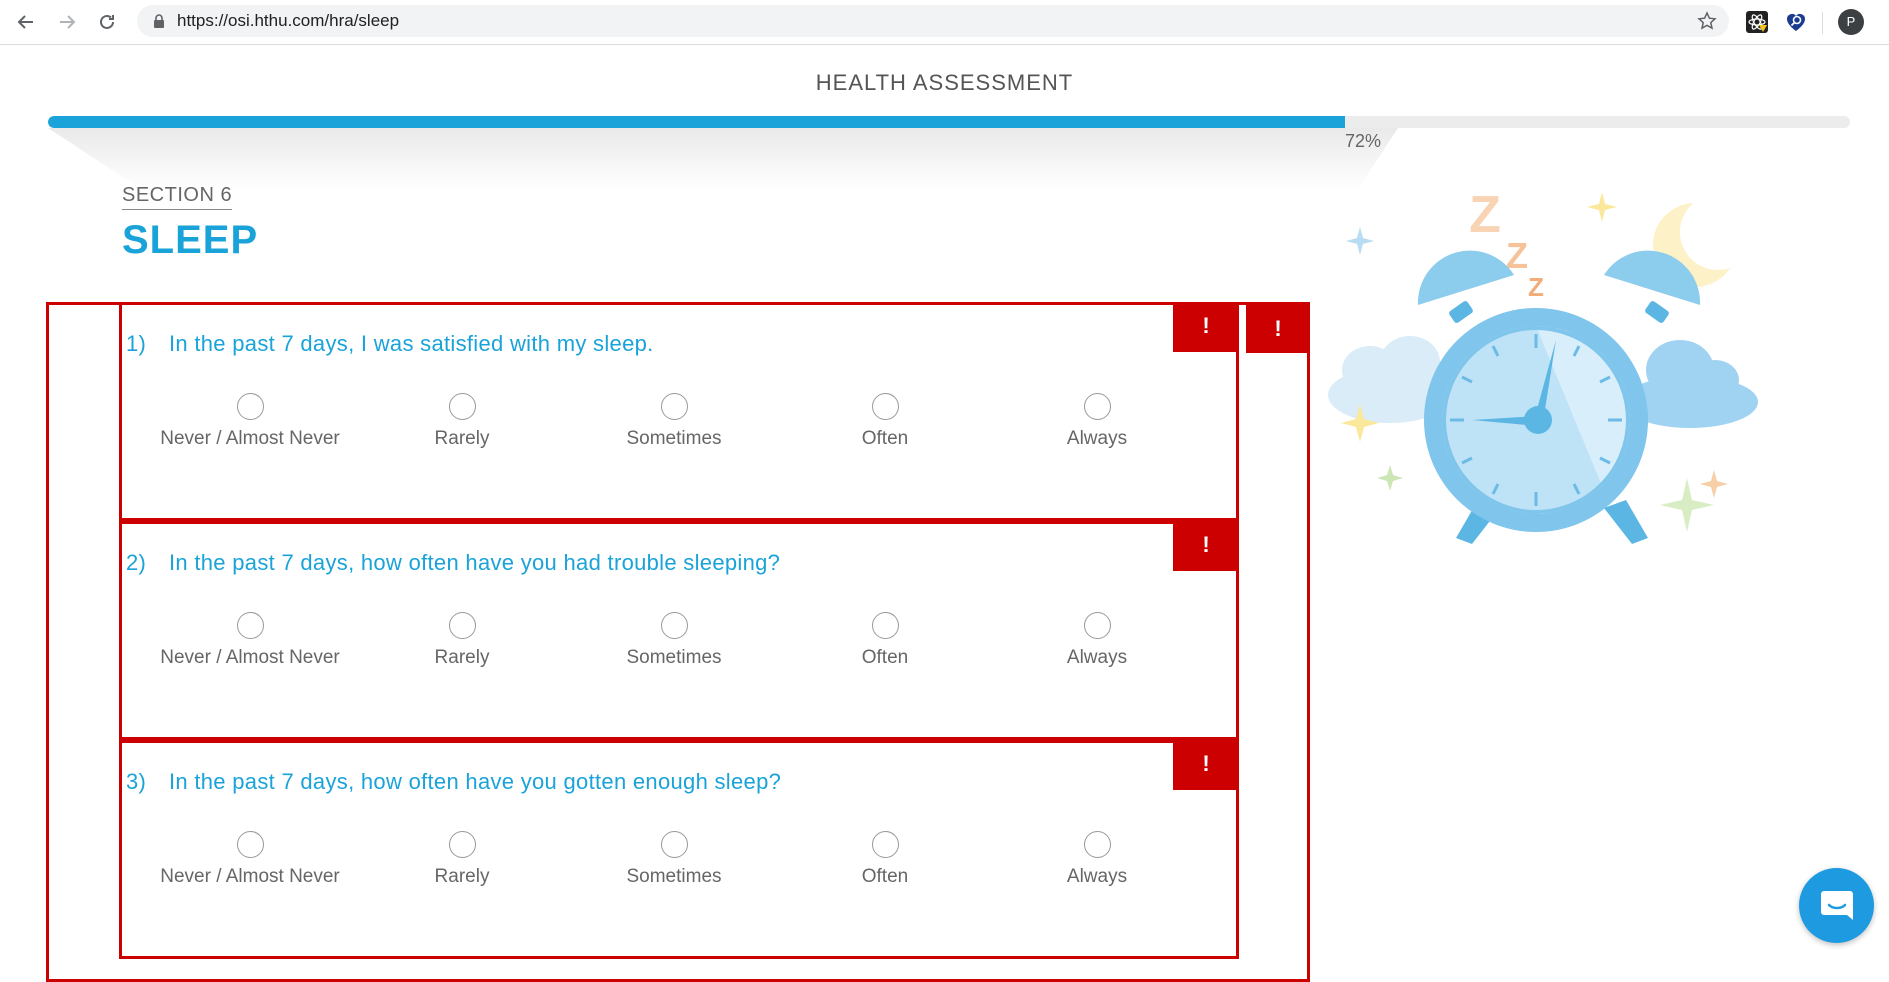  What do you see at coordinates (723, 159) in the screenshot?
I see `progress-shadow` at bounding box center [723, 159].